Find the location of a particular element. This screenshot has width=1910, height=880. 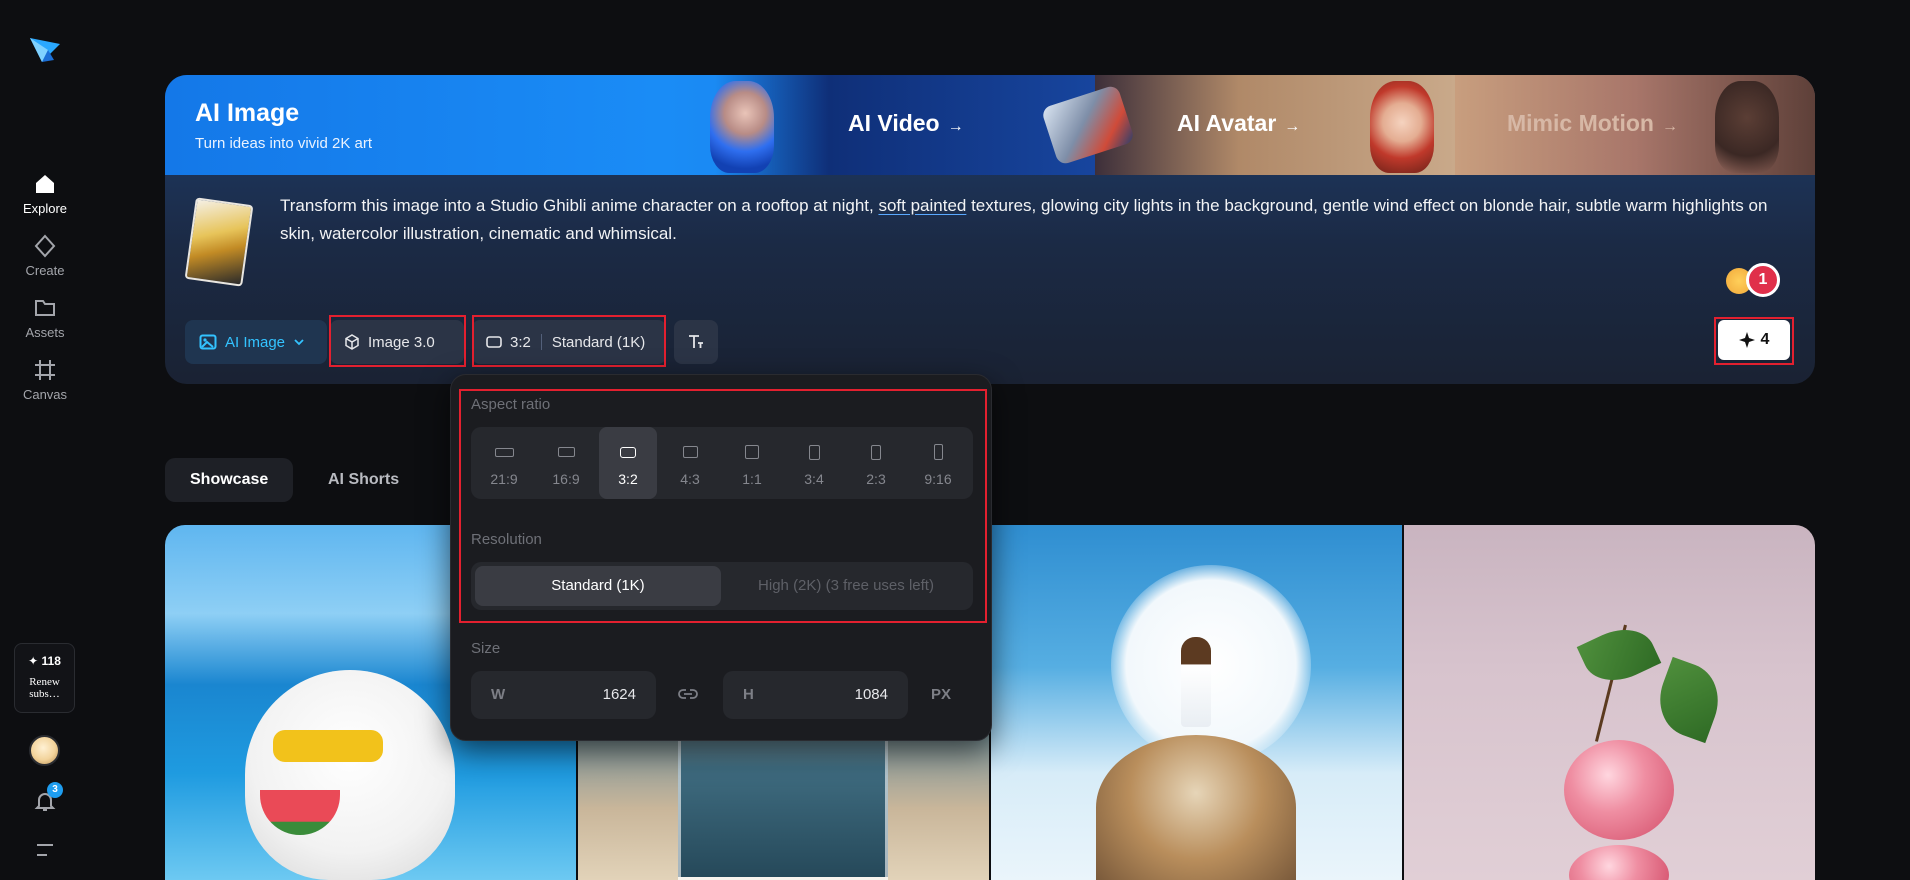

avatar is located at coordinates (44, 750).